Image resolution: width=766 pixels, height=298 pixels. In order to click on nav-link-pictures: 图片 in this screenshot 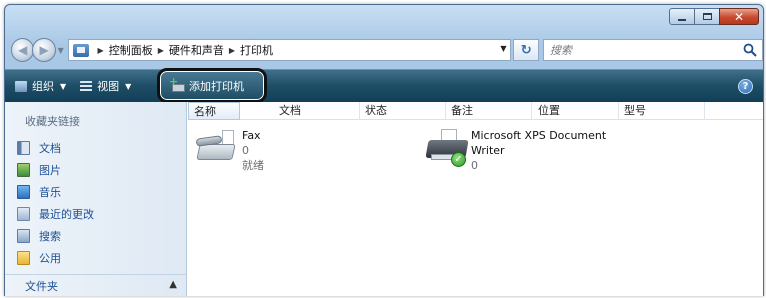, I will do `click(55, 170)`.